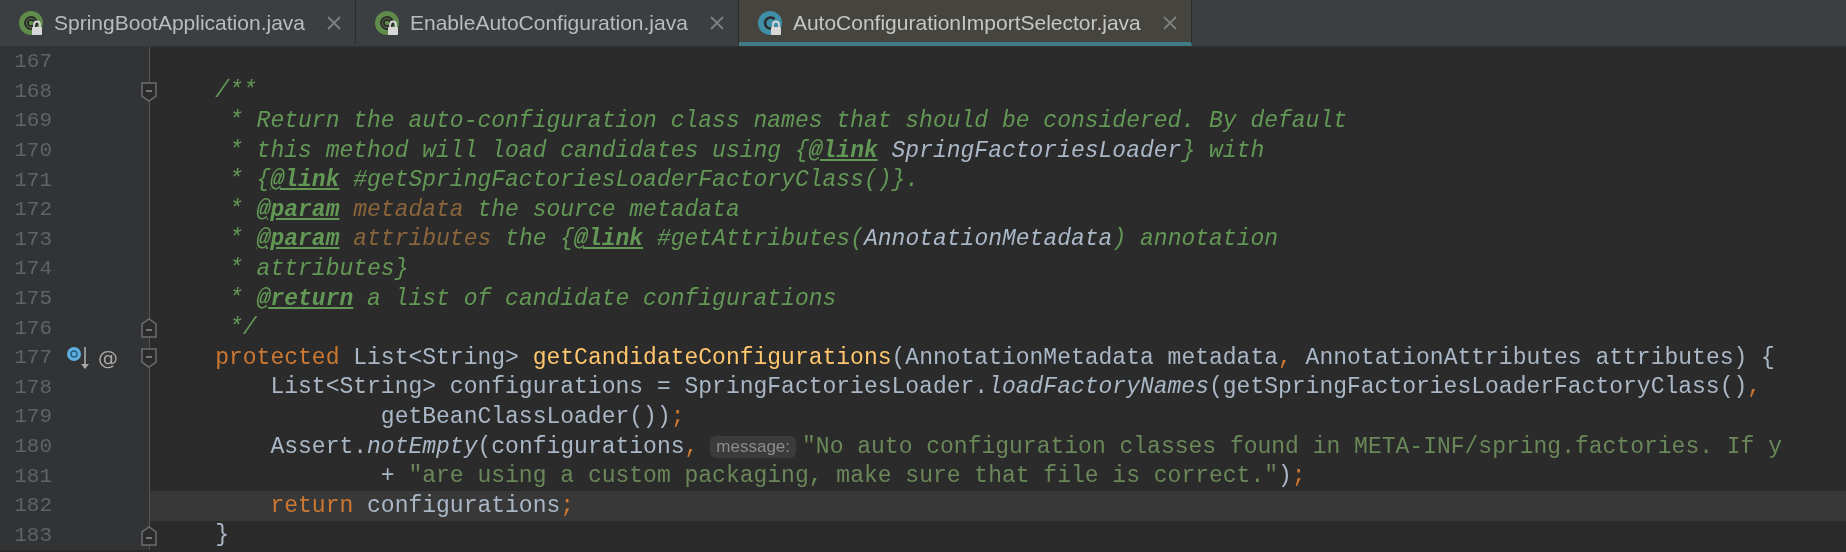 The image size is (1846, 552). I want to click on code-line: getBeanClassLoader());, so click(532, 416).